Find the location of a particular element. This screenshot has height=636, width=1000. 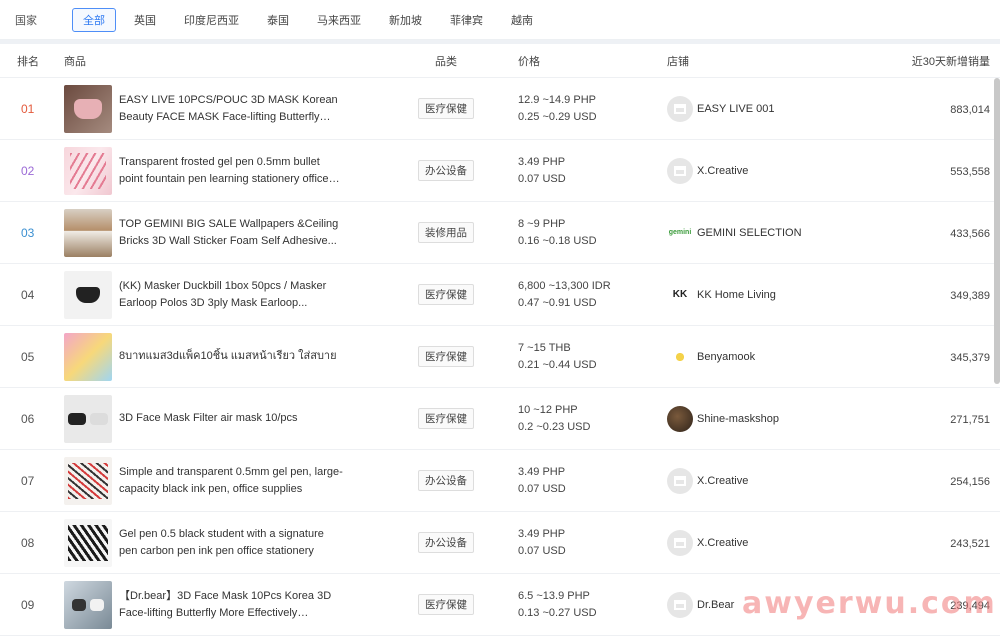

sales-count: 345,379 is located at coordinates (970, 357).